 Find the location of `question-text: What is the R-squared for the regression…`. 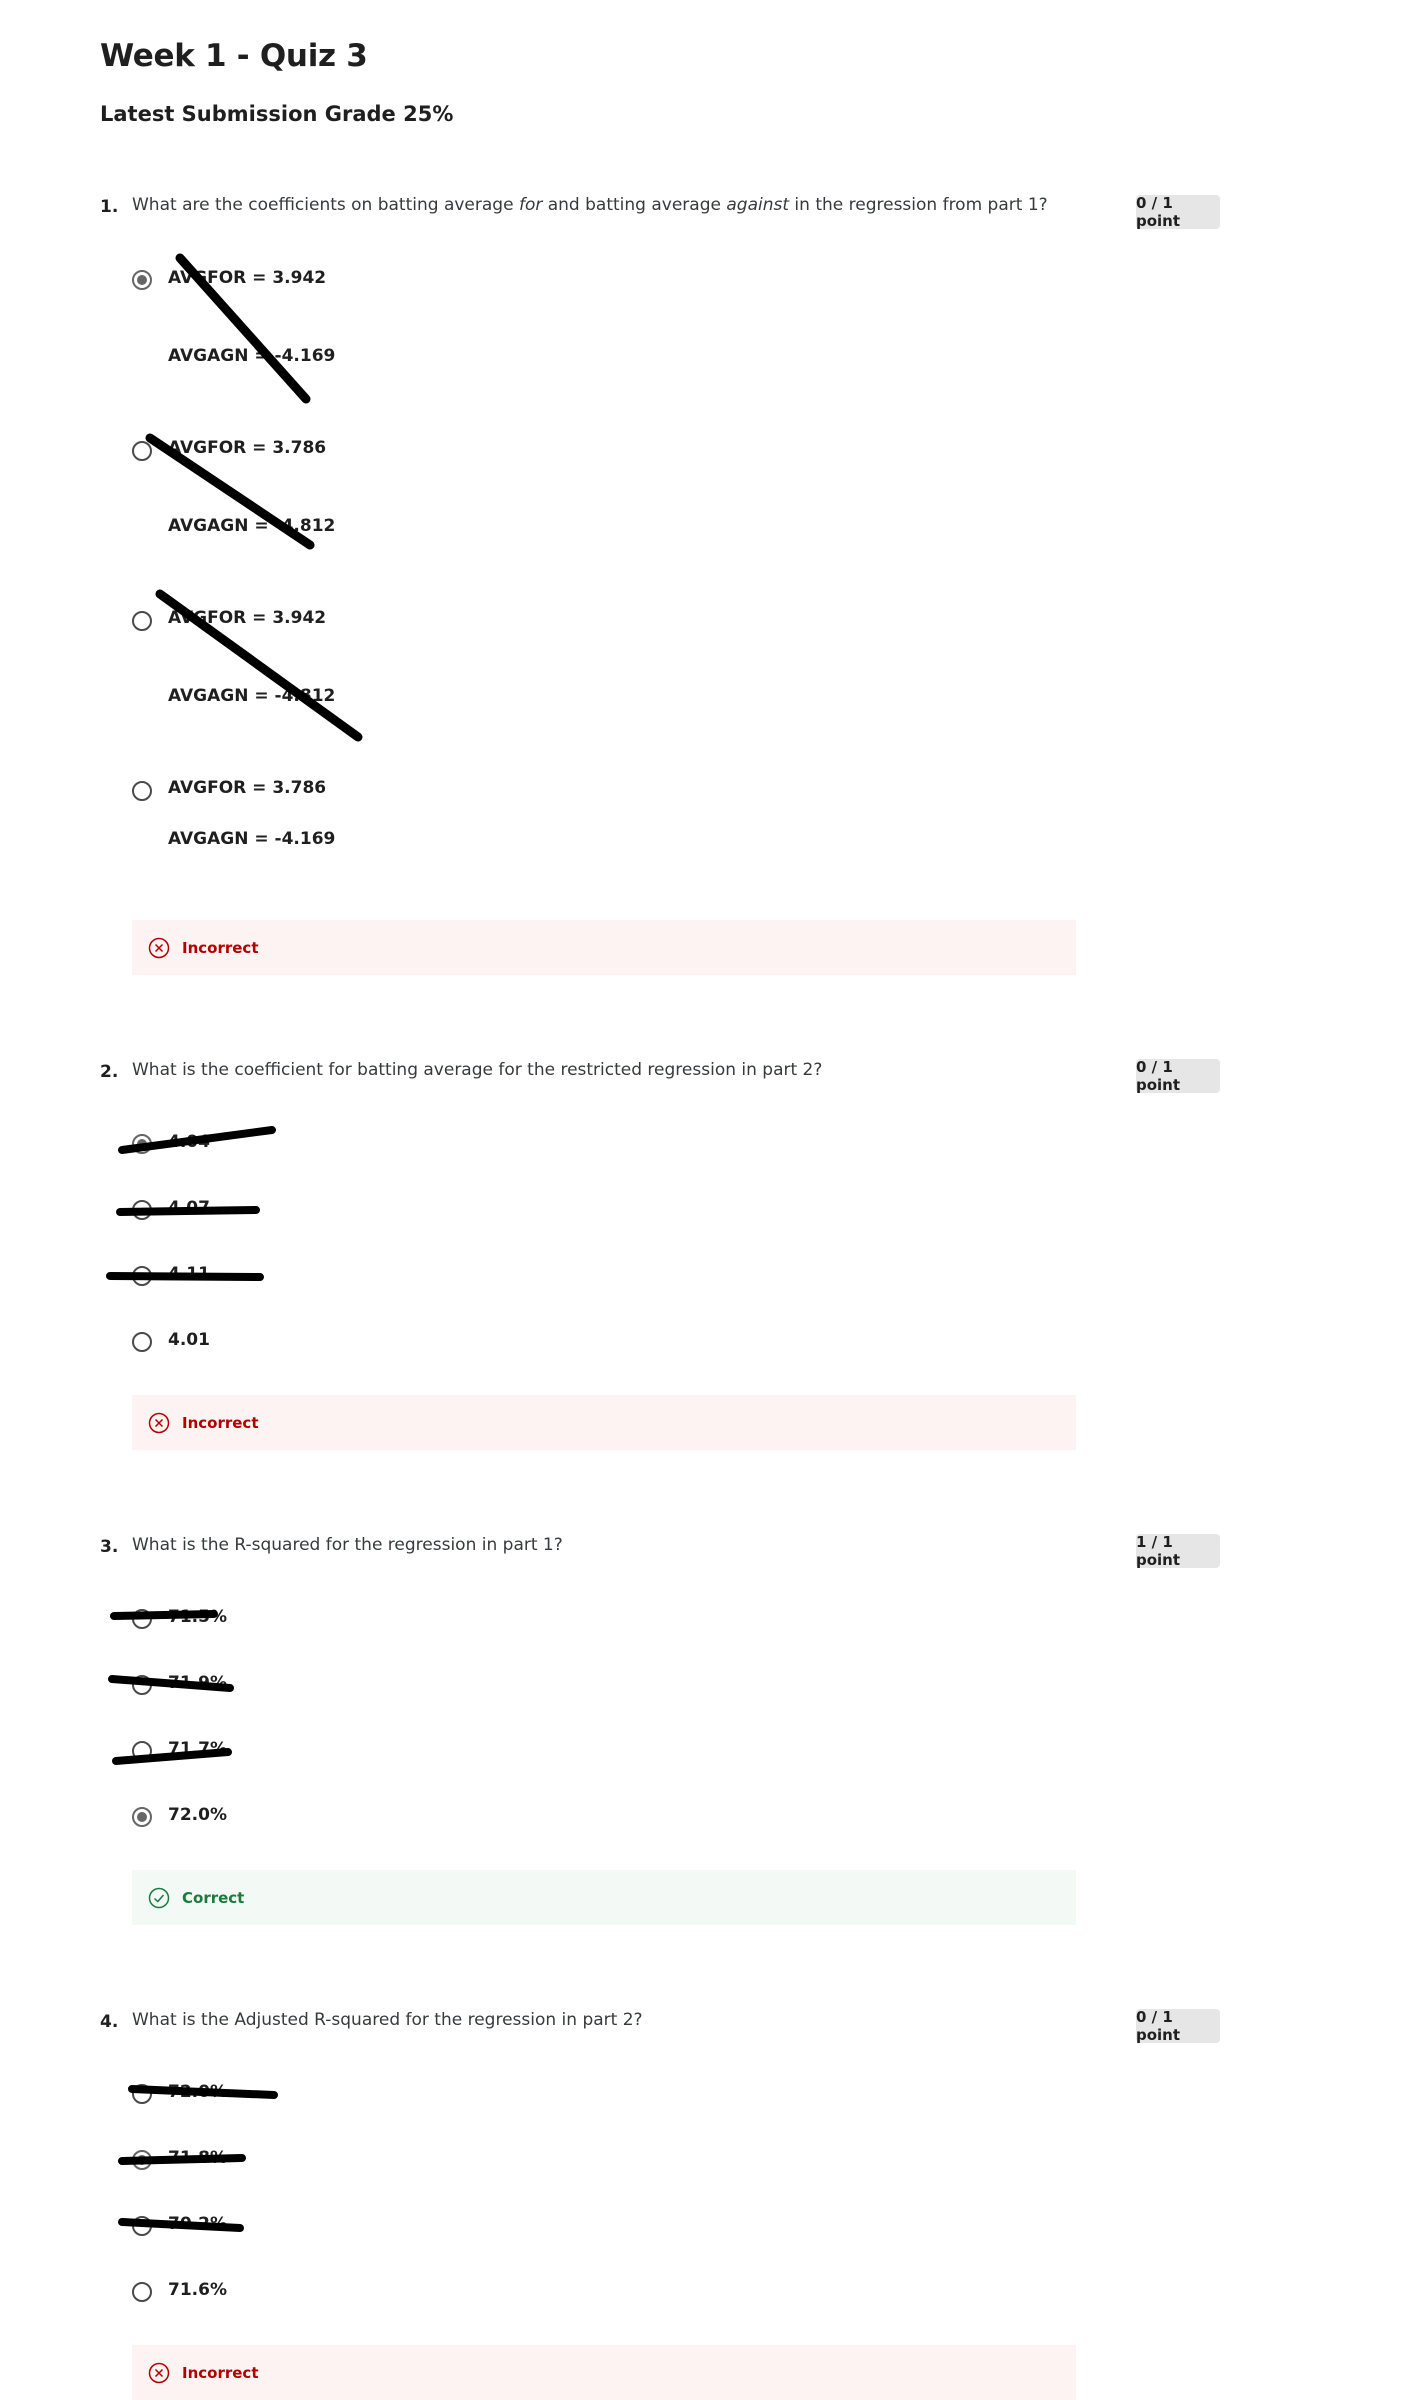

question-text: What is the R-squared for the regression… is located at coordinates (347, 1545).